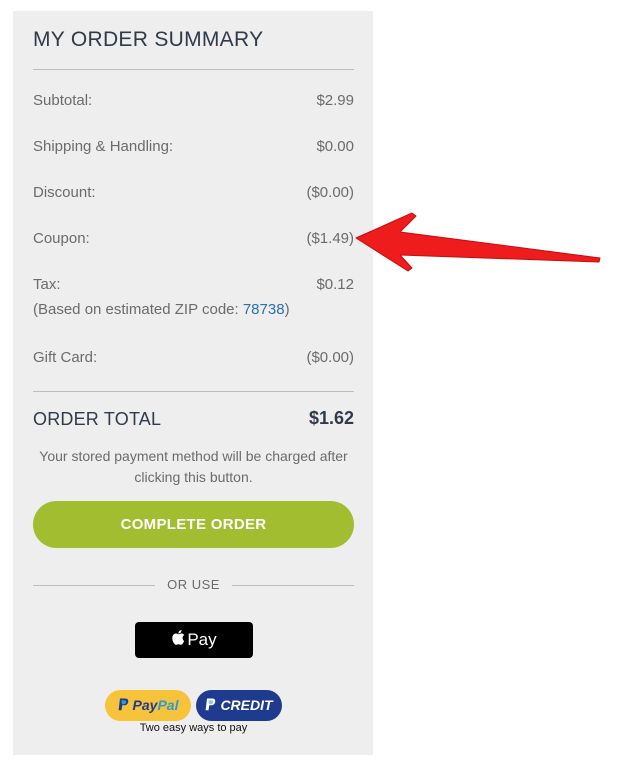 This screenshot has height=768, width=640. I want to click on page-title: MY ORDER SUMMARY, so click(148, 39).